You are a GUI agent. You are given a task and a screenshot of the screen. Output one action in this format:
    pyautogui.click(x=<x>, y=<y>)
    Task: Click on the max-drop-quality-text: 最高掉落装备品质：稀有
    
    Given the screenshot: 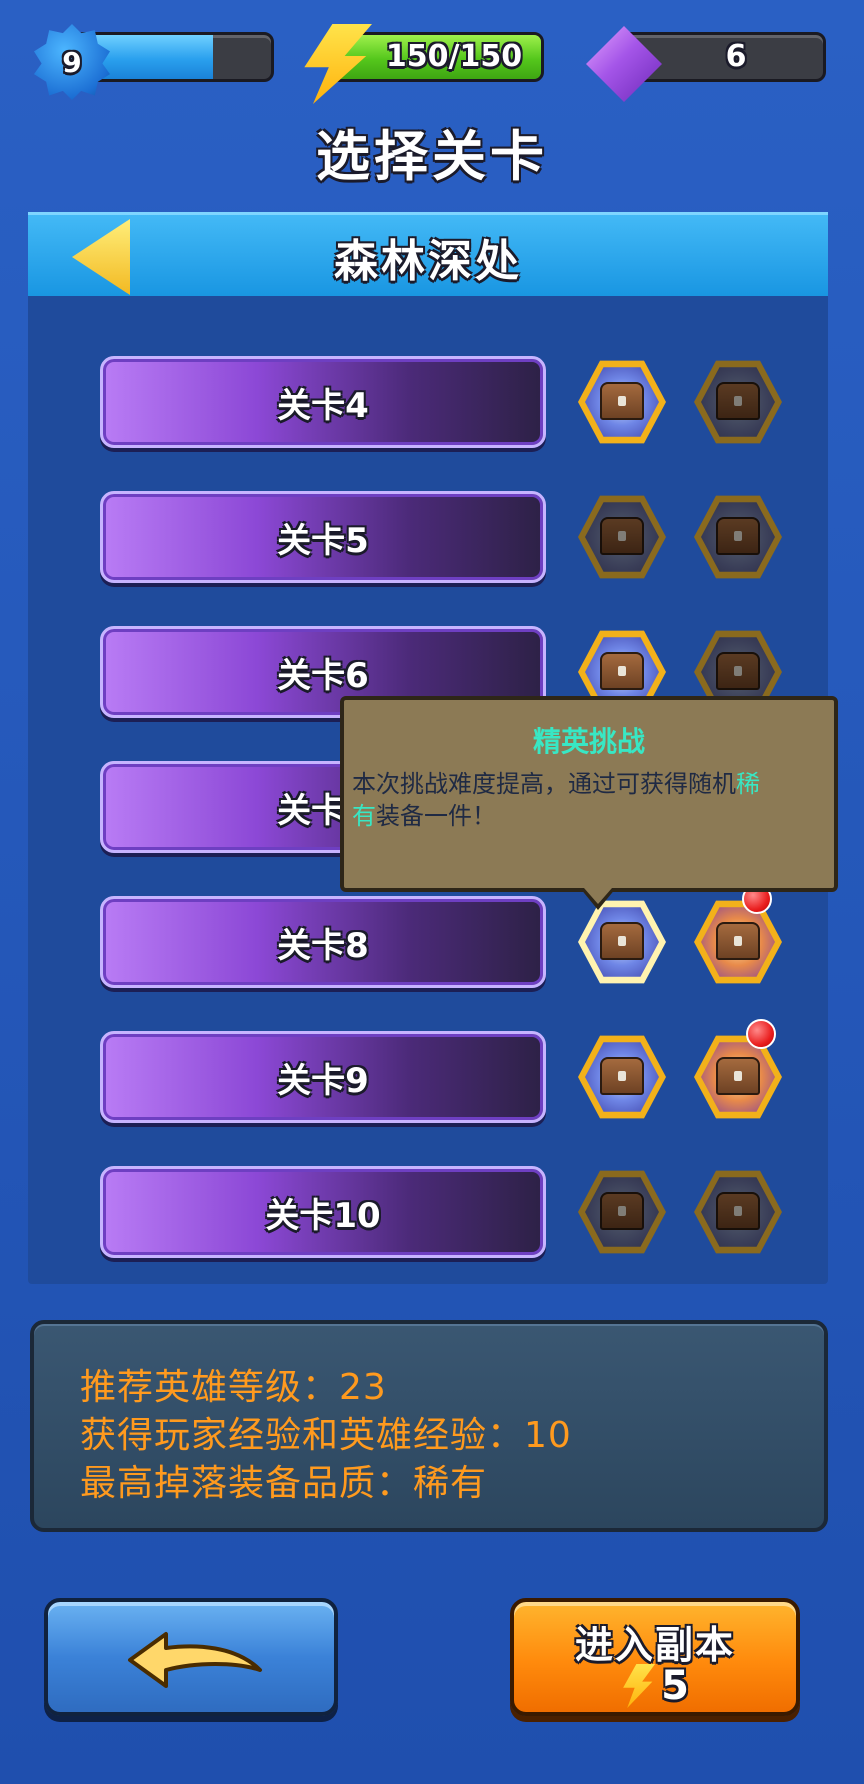 What is the action you would take?
    pyautogui.click(x=284, y=1483)
    